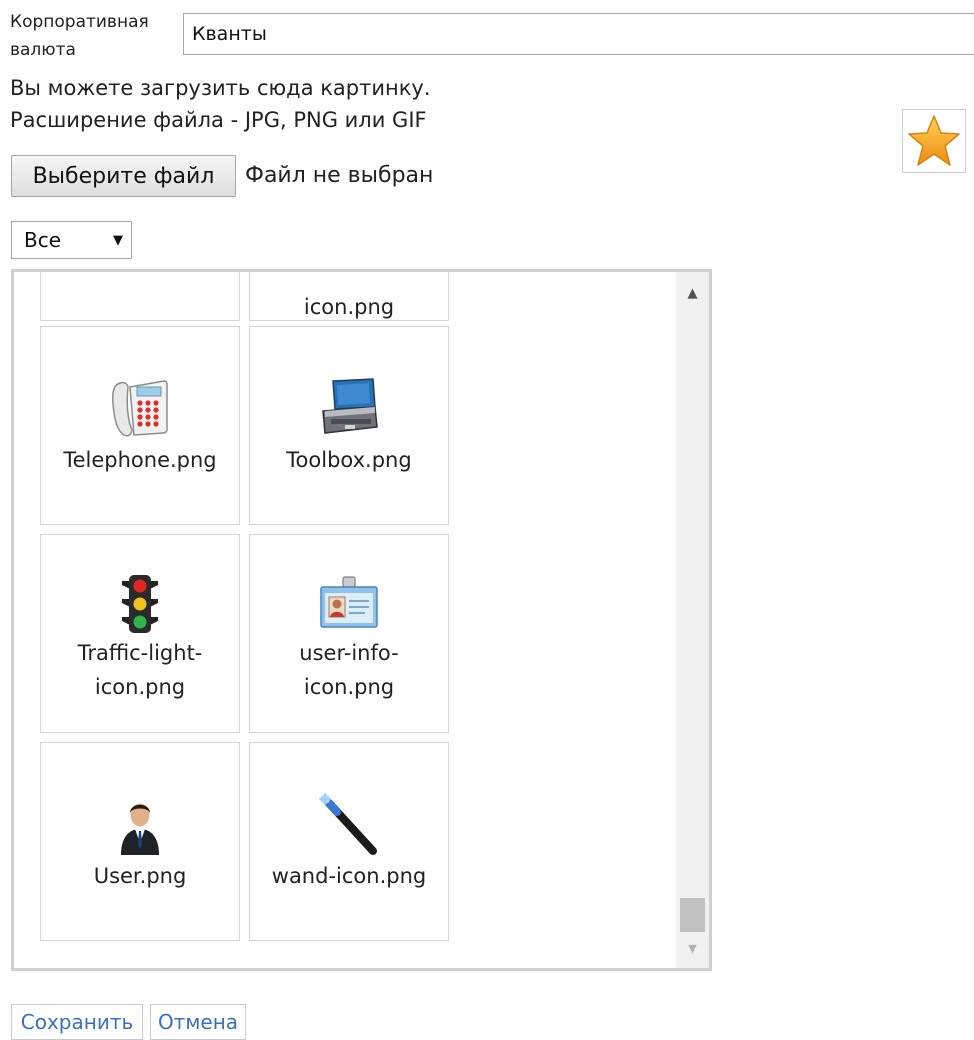  What do you see at coordinates (349, 307) in the screenshot?
I see `icon-file-name: icon.png` at bounding box center [349, 307].